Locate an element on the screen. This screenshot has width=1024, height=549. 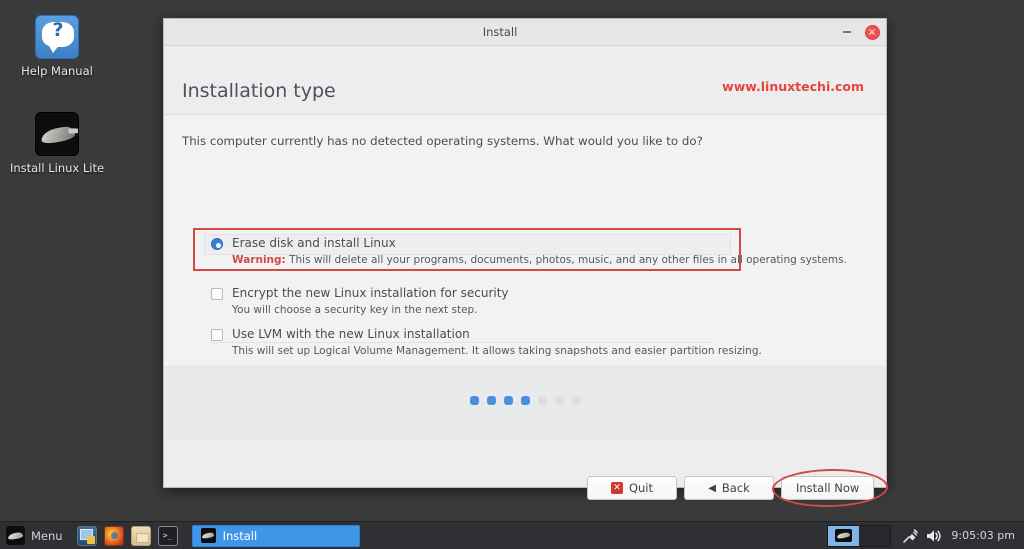
close-button: × is located at coordinates (872, 32).